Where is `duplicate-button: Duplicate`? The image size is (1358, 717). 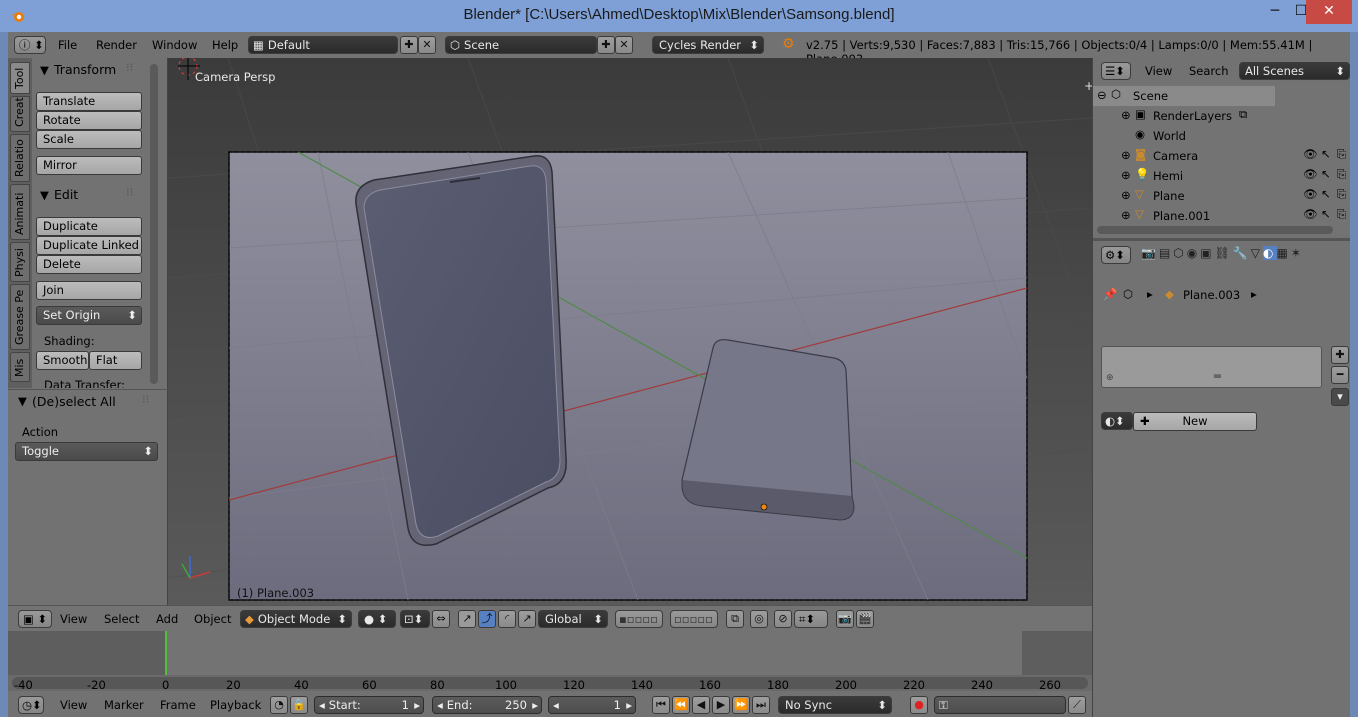 duplicate-button: Duplicate is located at coordinates (89, 226).